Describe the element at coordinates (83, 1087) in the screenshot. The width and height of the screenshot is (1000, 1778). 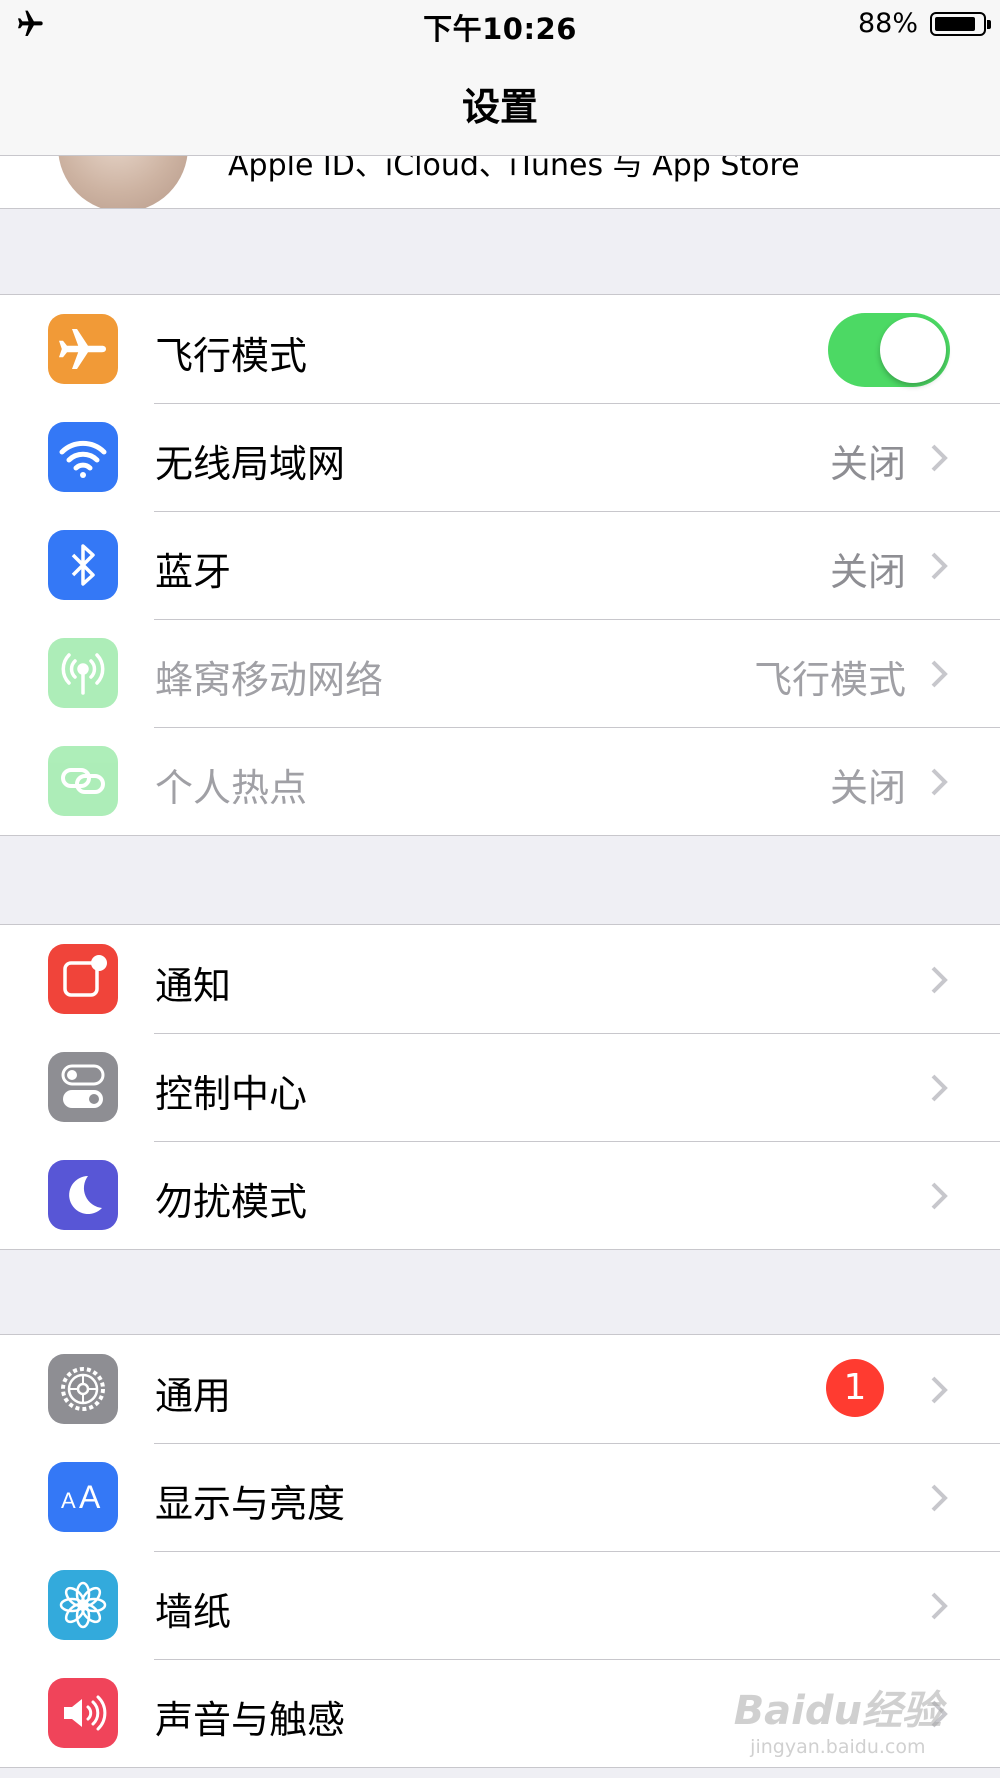
I see `control-center-icon` at that location.